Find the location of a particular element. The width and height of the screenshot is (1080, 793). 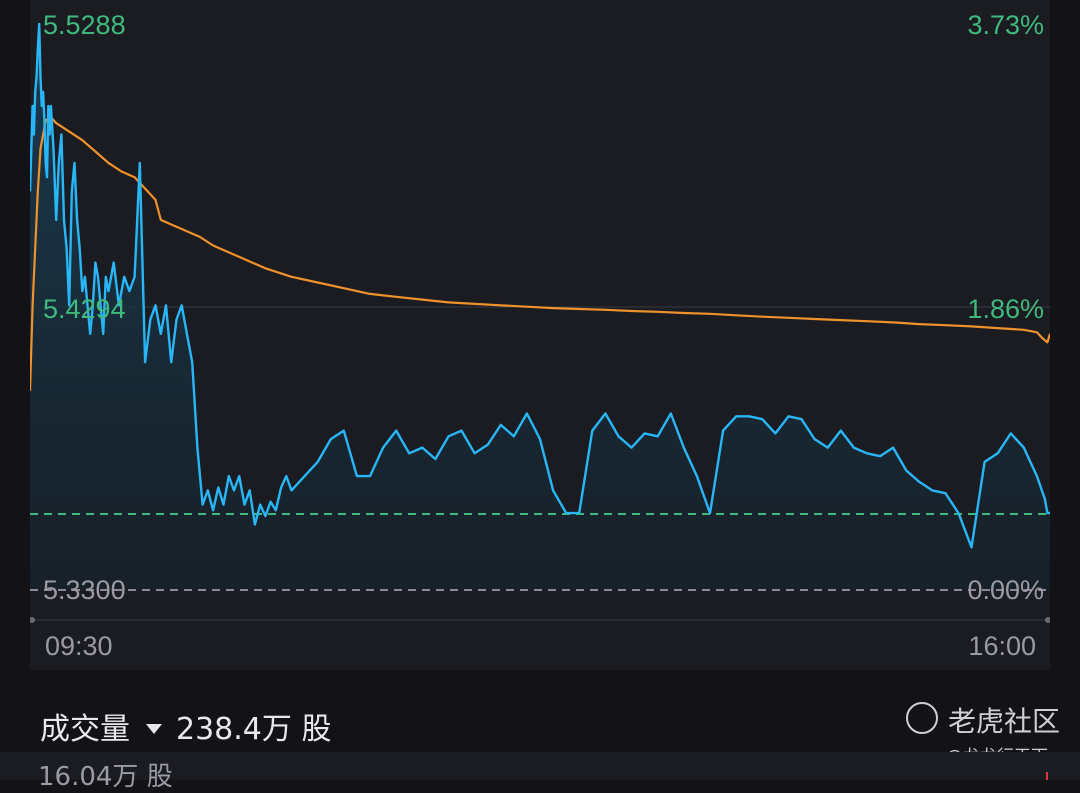

volume-title: 成交量 is located at coordinates (85, 729).